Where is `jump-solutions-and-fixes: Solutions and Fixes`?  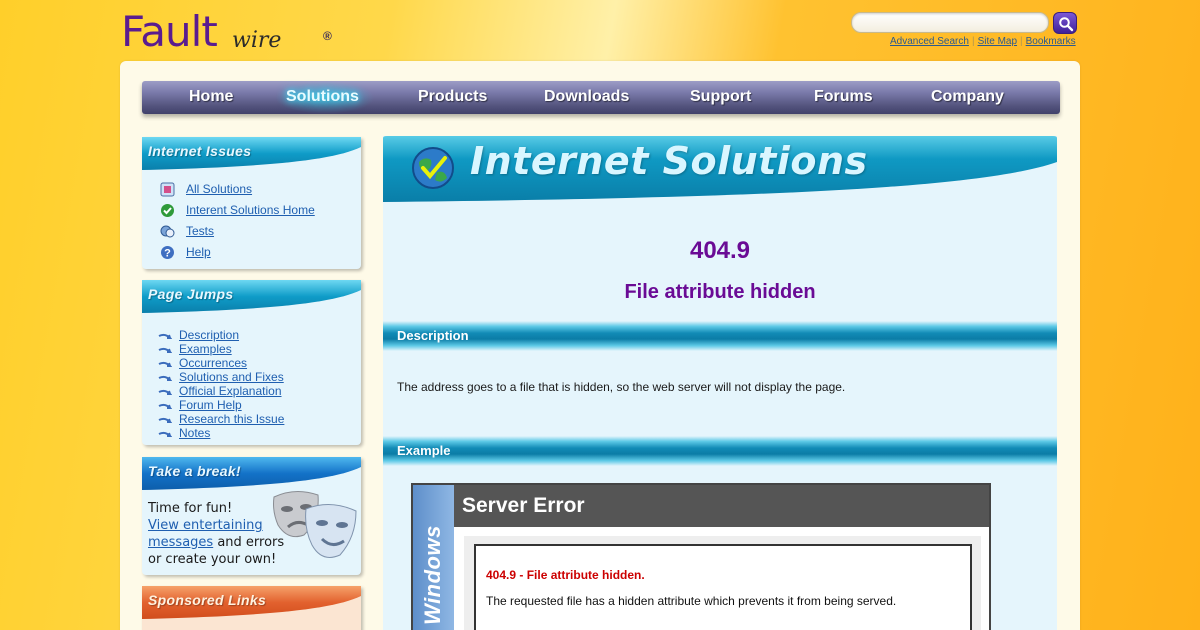 jump-solutions-and-fixes: Solutions and Fixes is located at coordinates (221, 377).